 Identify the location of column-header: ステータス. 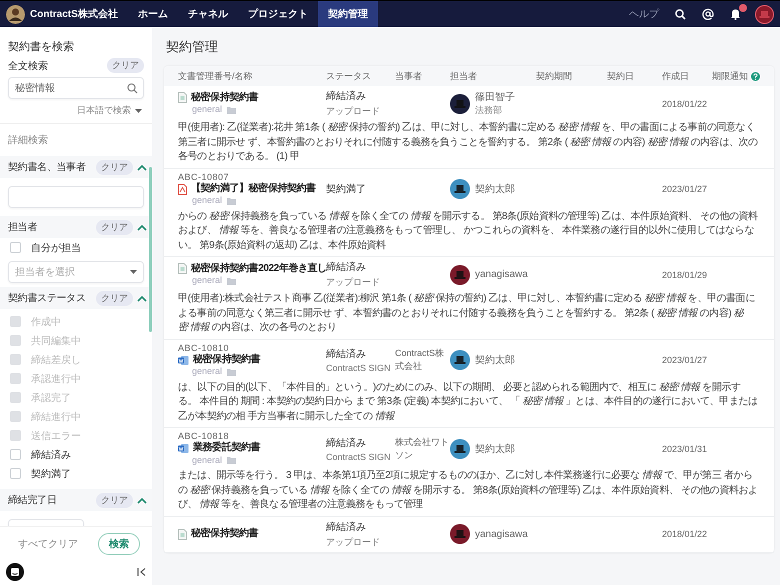
(348, 76).